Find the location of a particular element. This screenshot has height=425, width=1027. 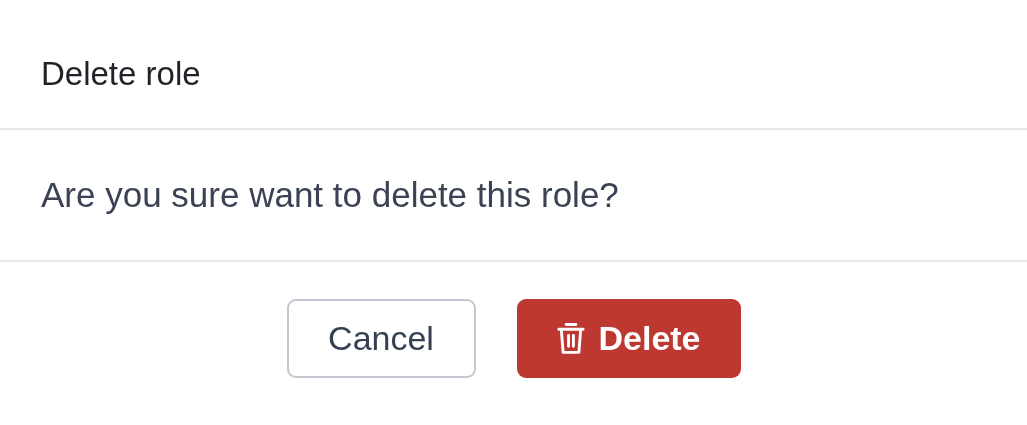

dialog-title: Delete role is located at coordinates (121, 73).